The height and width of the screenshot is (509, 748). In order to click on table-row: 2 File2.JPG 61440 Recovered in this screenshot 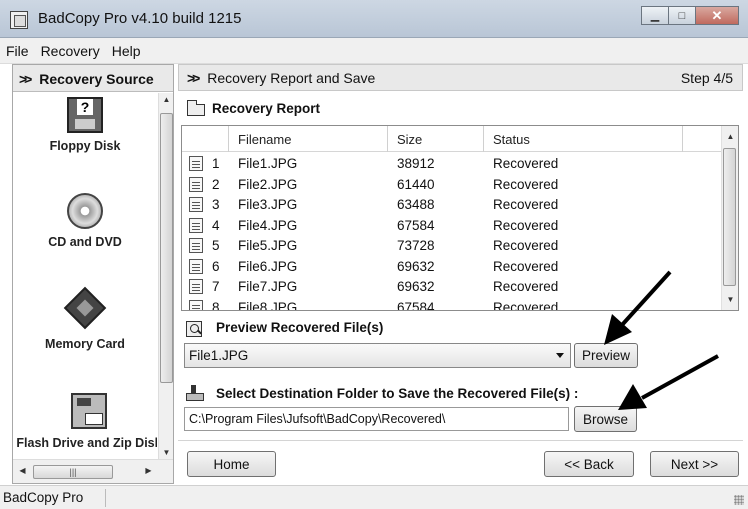, I will do `click(452, 185)`.